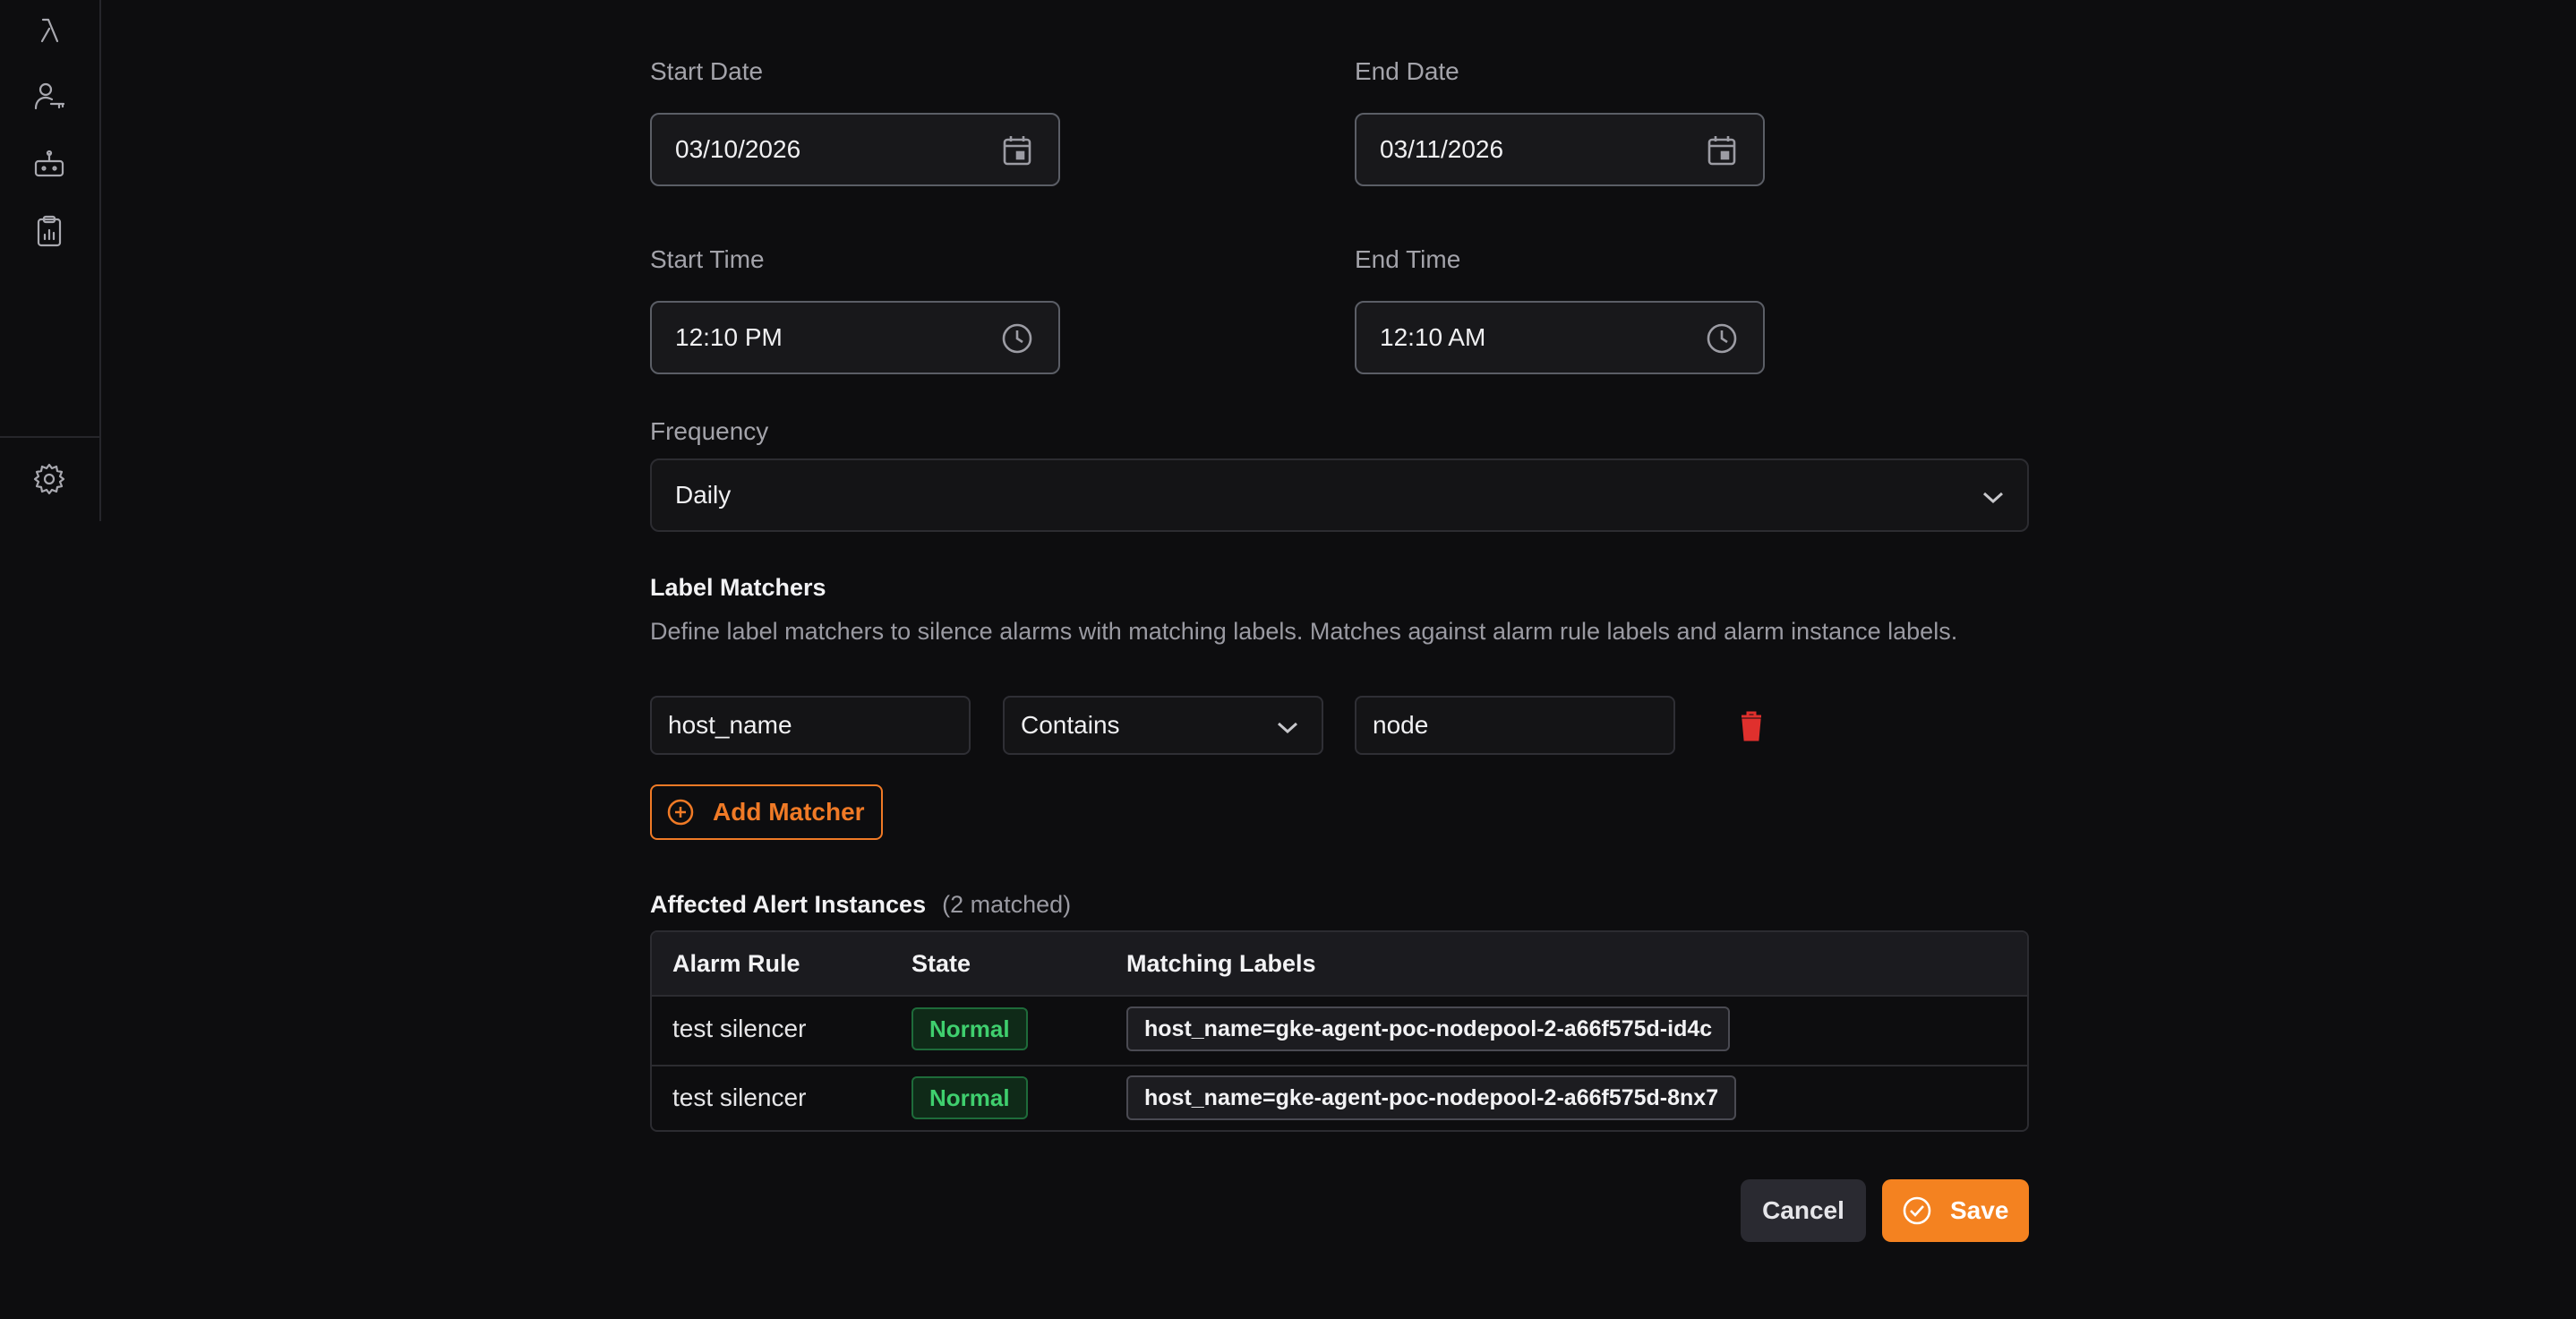 Image resolution: width=2576 pixels, height=1319 pixels. I want to click on matcher-value-value: node, so click(1401, 725).